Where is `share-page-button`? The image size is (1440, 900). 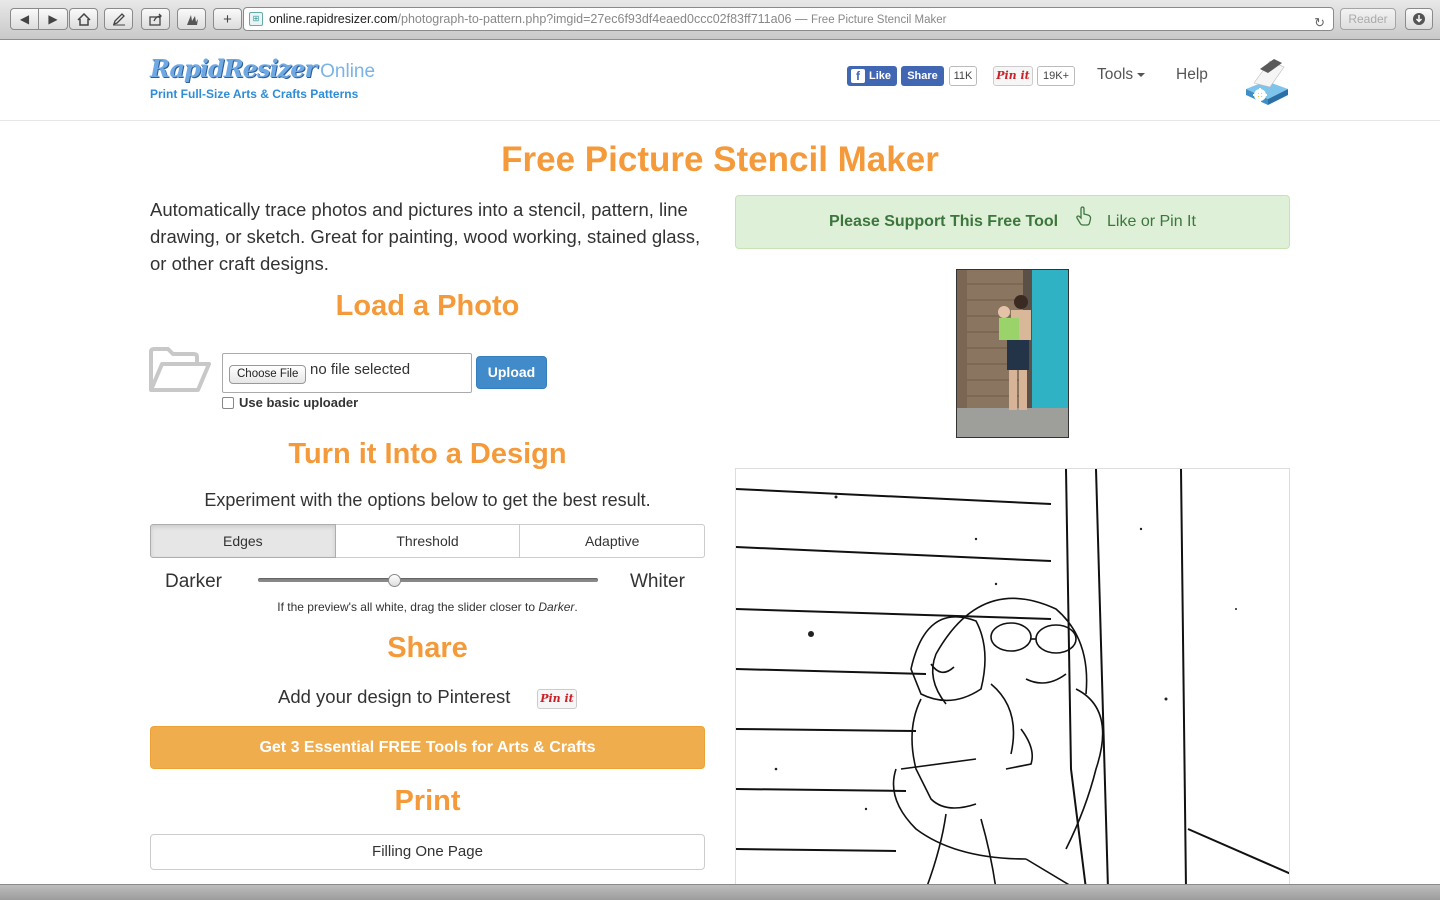
share-page-button is located at coordinates (155, 19).